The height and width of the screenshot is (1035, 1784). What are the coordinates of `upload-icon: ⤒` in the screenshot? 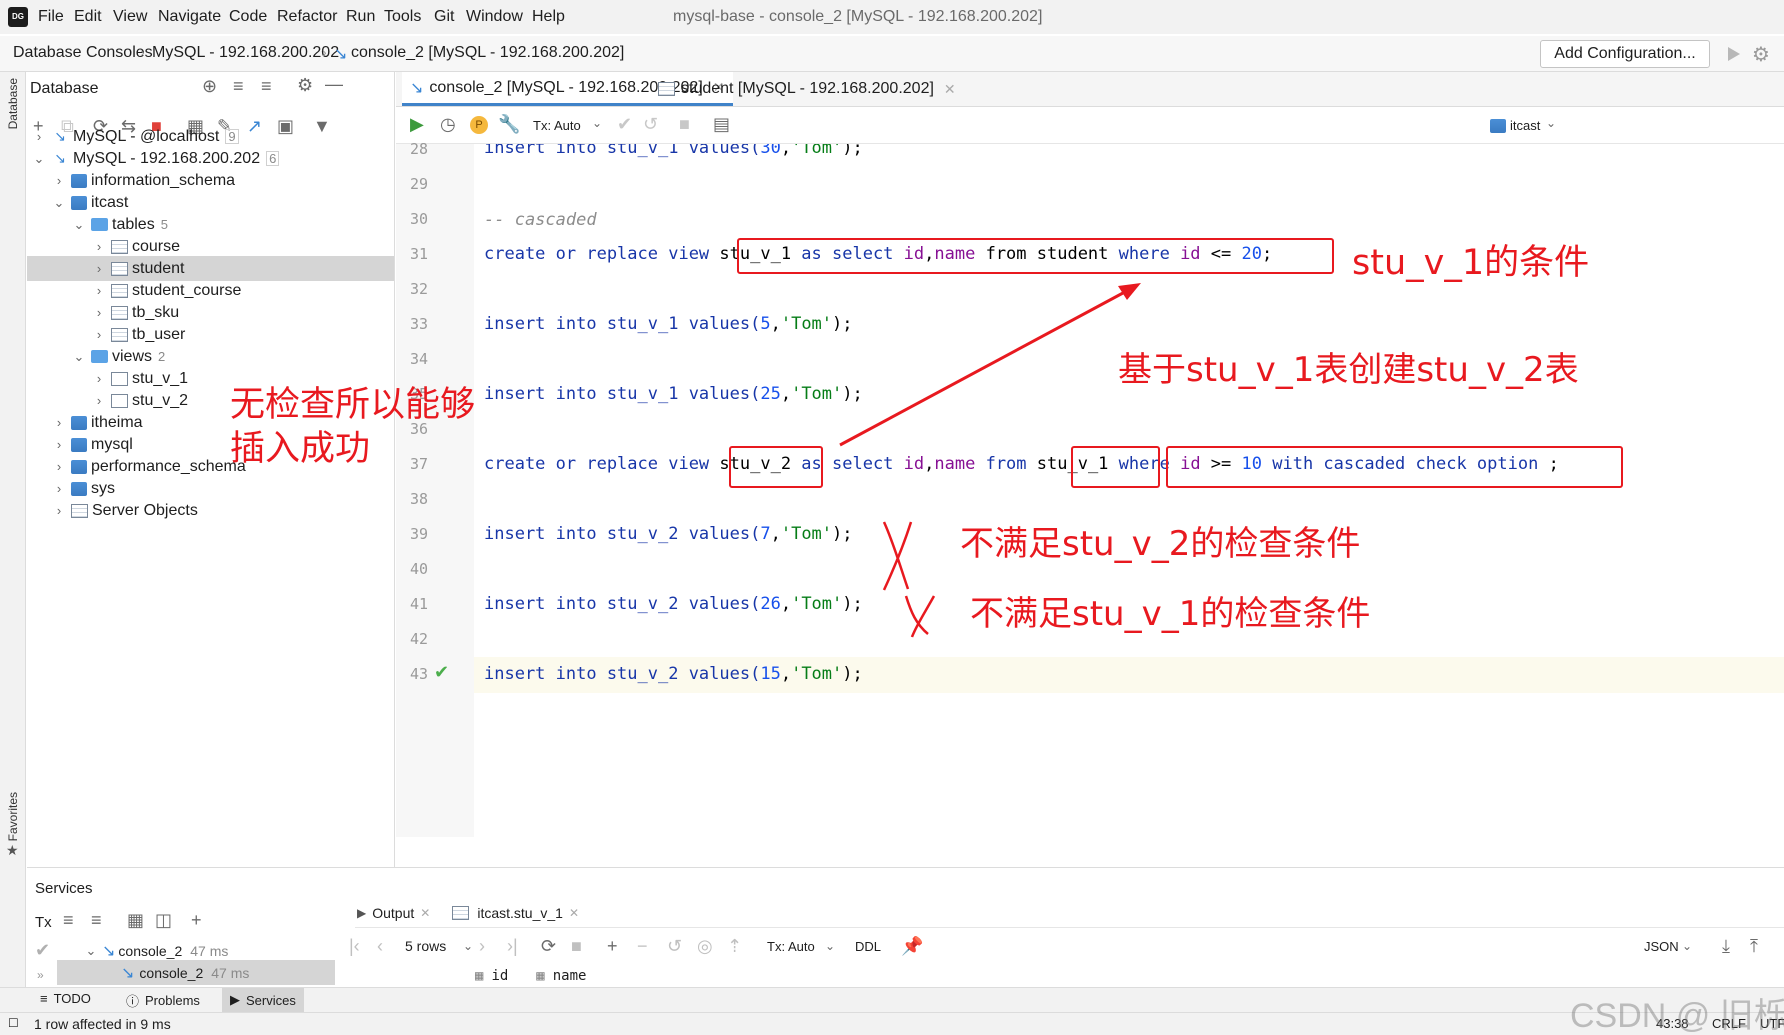 It's located at (1764, 946).